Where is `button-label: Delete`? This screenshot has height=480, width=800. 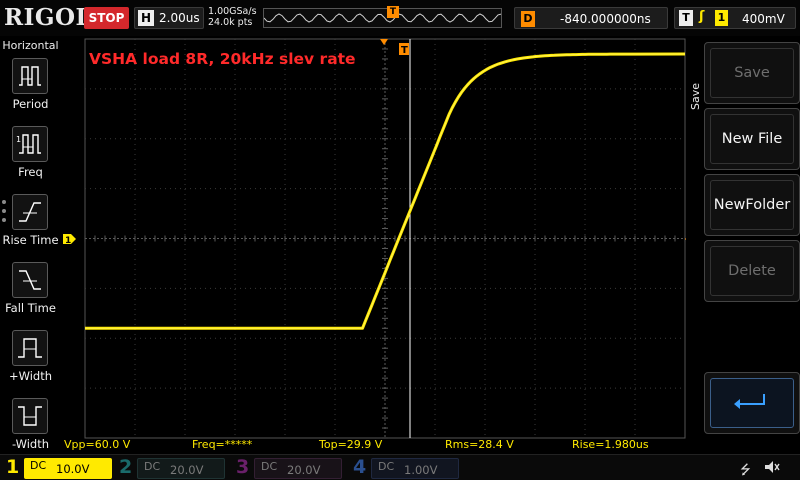
button-label: Delete is located at coordinates (752, 271).